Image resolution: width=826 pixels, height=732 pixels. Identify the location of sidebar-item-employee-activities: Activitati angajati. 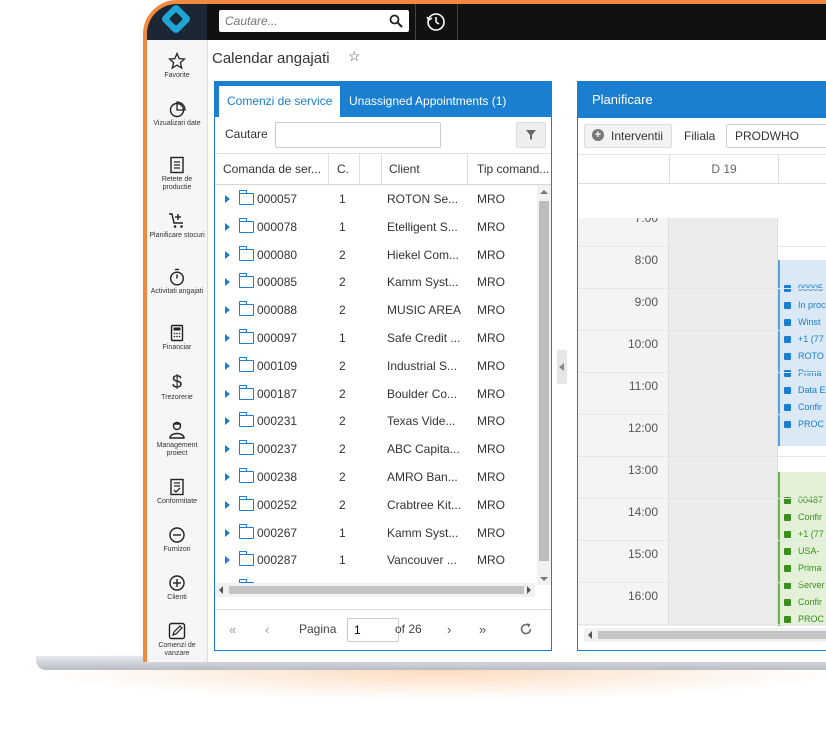
(177, 282).